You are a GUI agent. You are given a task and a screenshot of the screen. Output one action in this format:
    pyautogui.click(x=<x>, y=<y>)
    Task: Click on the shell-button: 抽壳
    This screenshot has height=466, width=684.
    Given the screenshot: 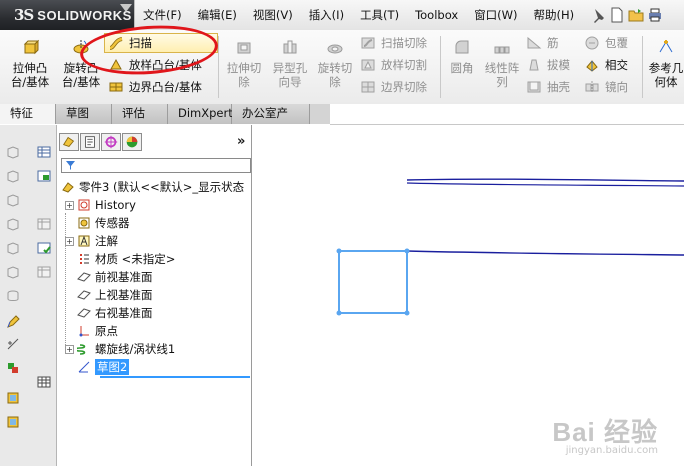 What is the action you would take?
    pyautogui.click(x=548, y=87)
    